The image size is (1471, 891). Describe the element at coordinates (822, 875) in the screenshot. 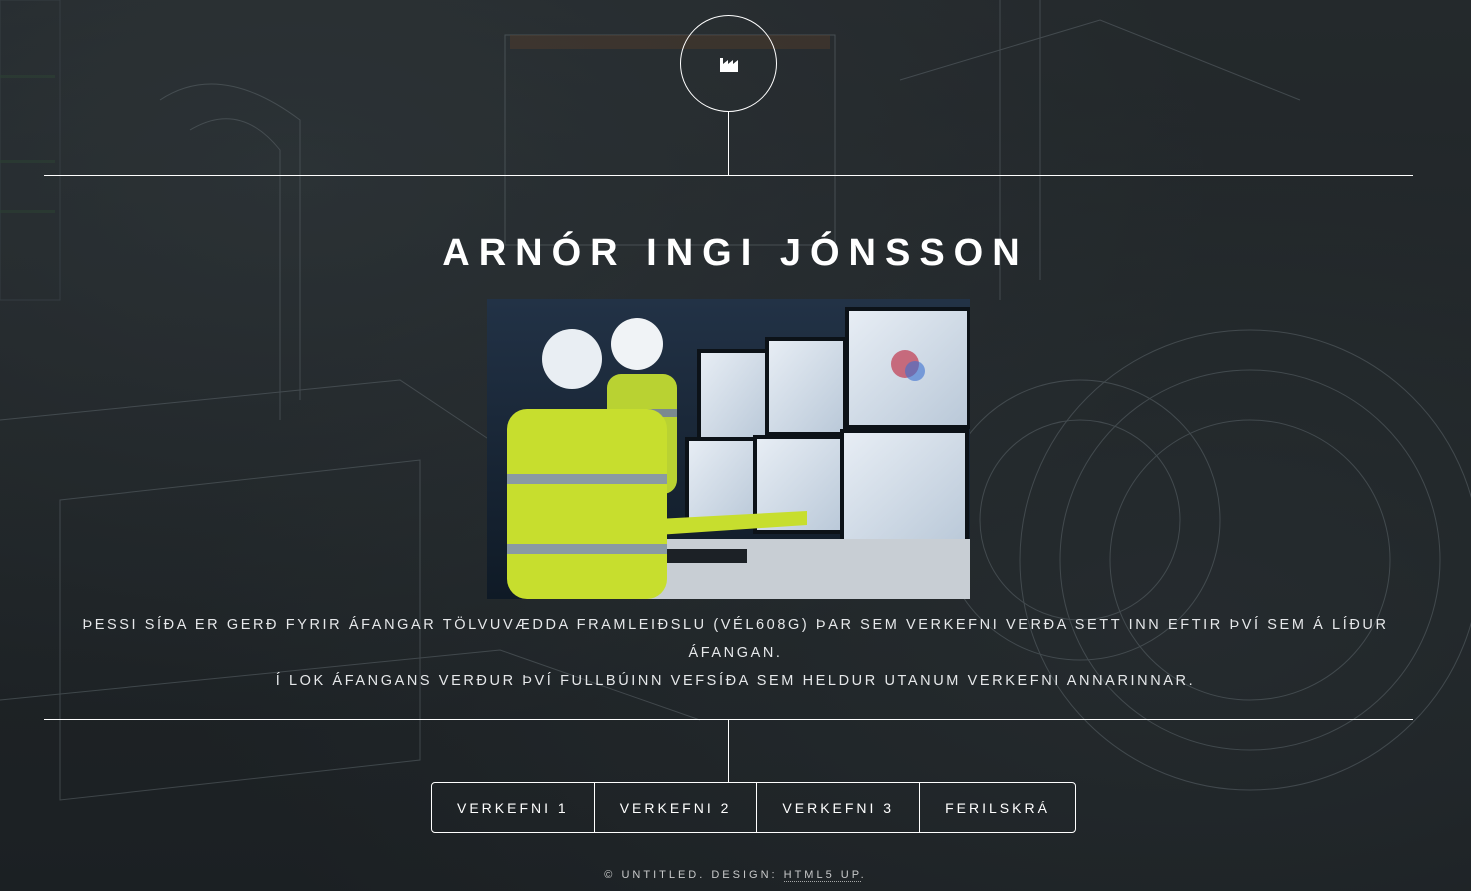

I see `footer-design-link: HTML5 UP` at that location.